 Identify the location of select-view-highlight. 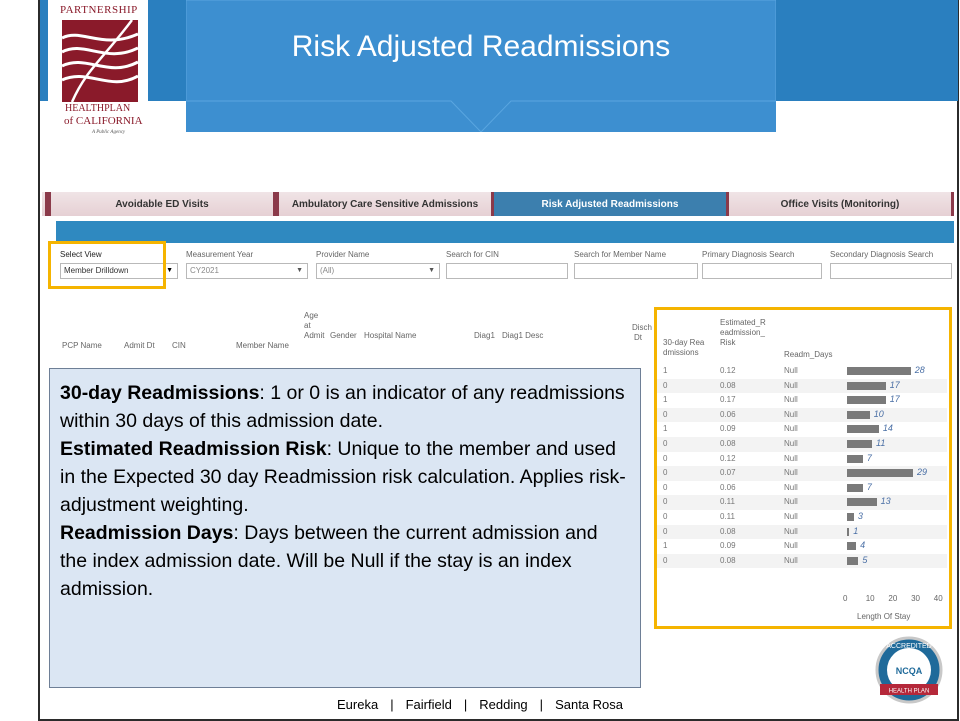
(107, 265).